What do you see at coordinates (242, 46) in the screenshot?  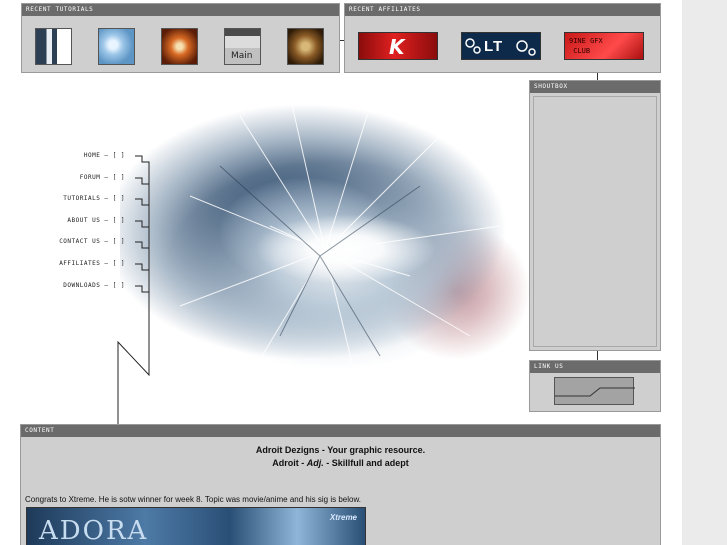 I see `tutorial-thumb: Main` at bounding box center [242, 46].